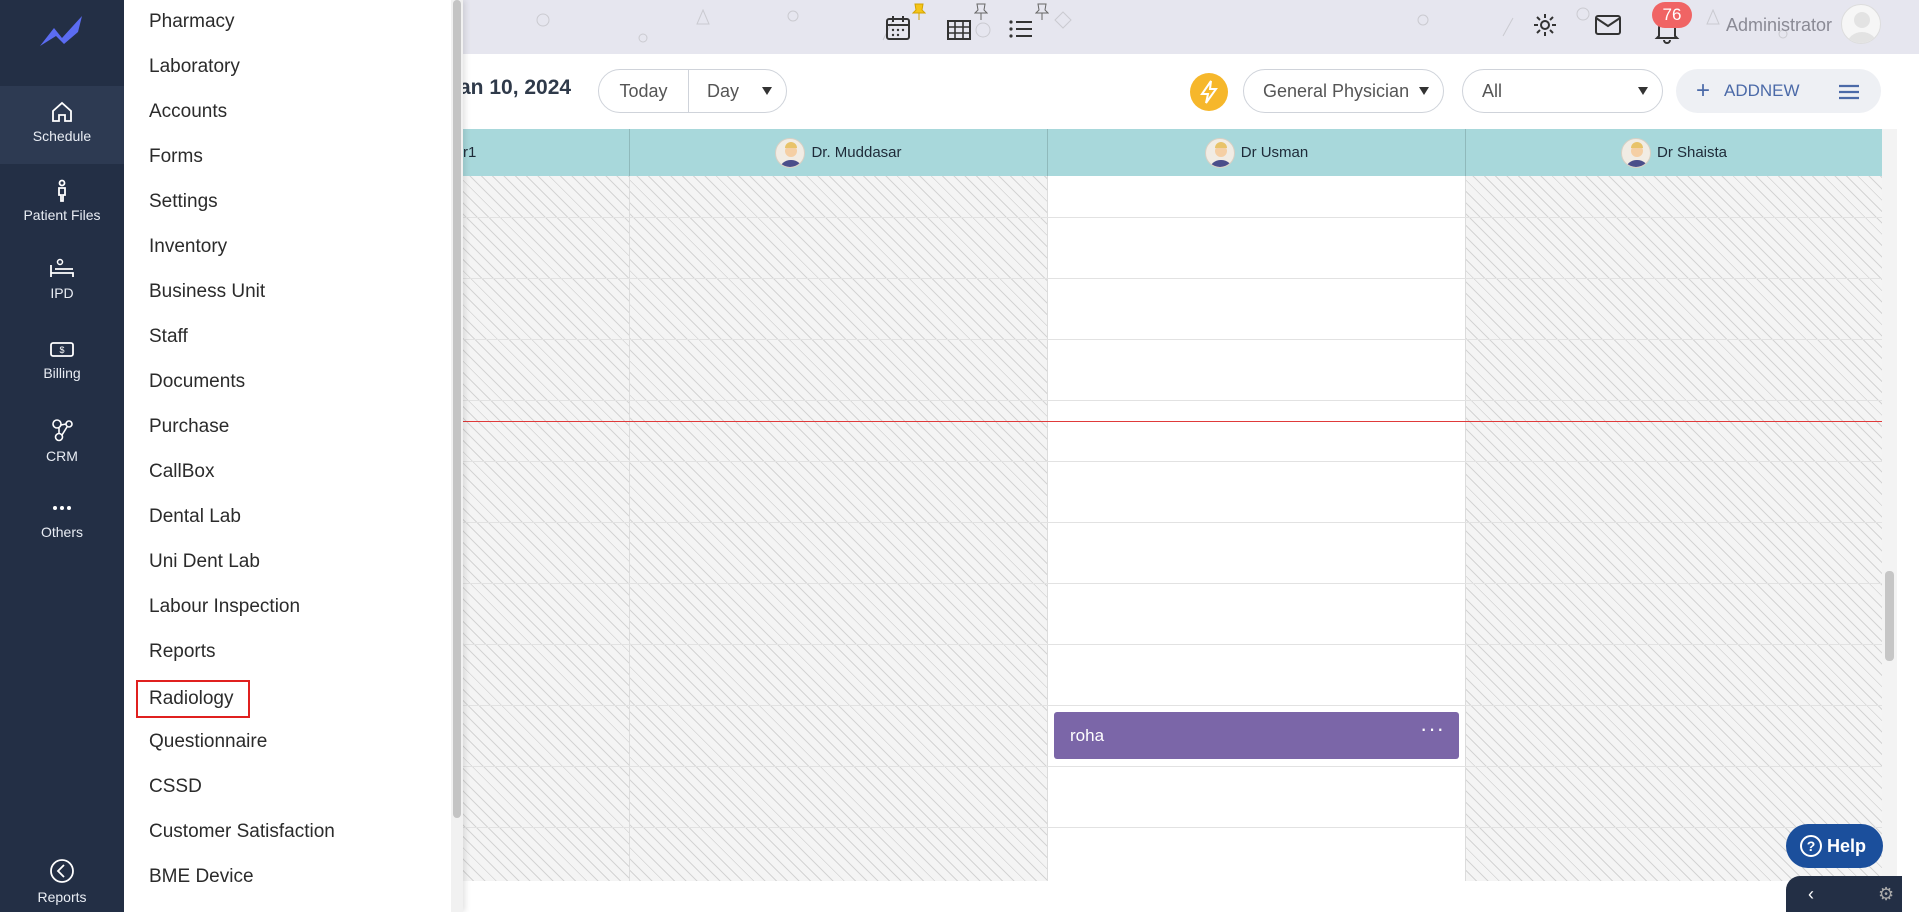 The width and height of the screenshot is (1919, 912). I want to click on drawer-scrollbar, so click(457, 456).